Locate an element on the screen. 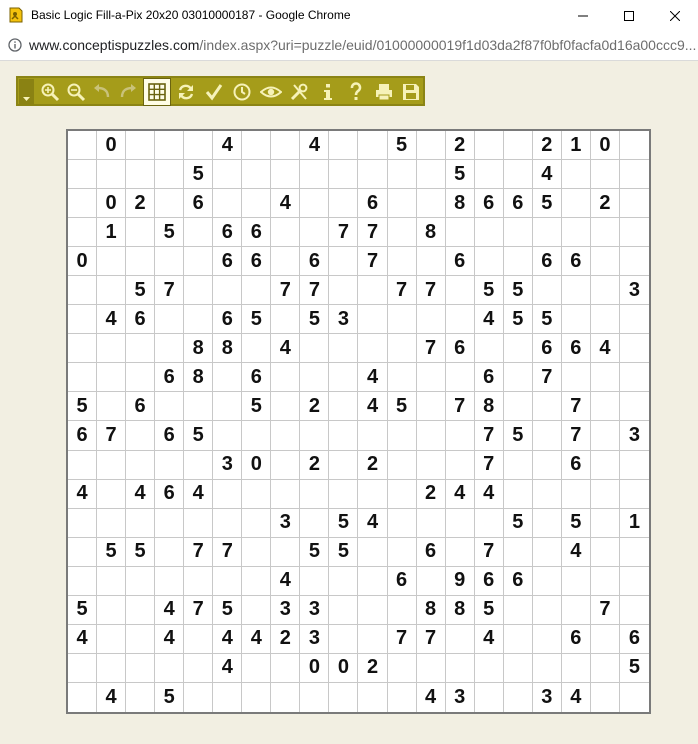 This screenshot has height=744, width=698. grid-cell: 0 is located at coordinates (315, 668).